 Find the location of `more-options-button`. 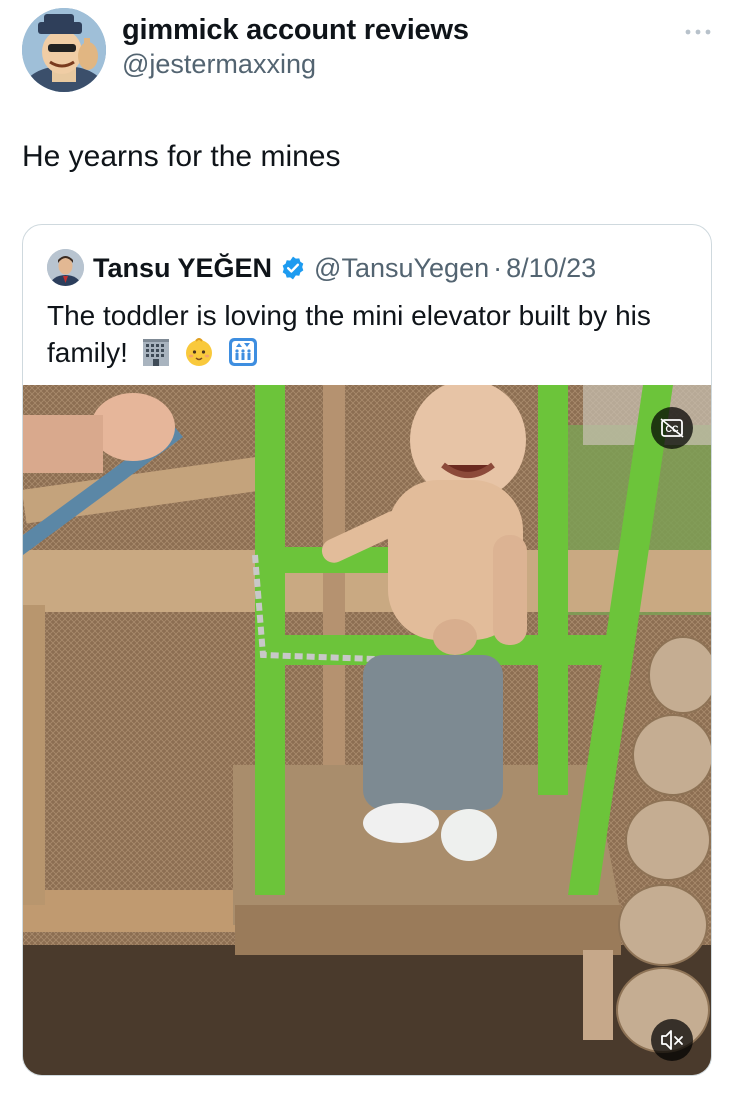

more-options-button is located at coordinates (698, 32).